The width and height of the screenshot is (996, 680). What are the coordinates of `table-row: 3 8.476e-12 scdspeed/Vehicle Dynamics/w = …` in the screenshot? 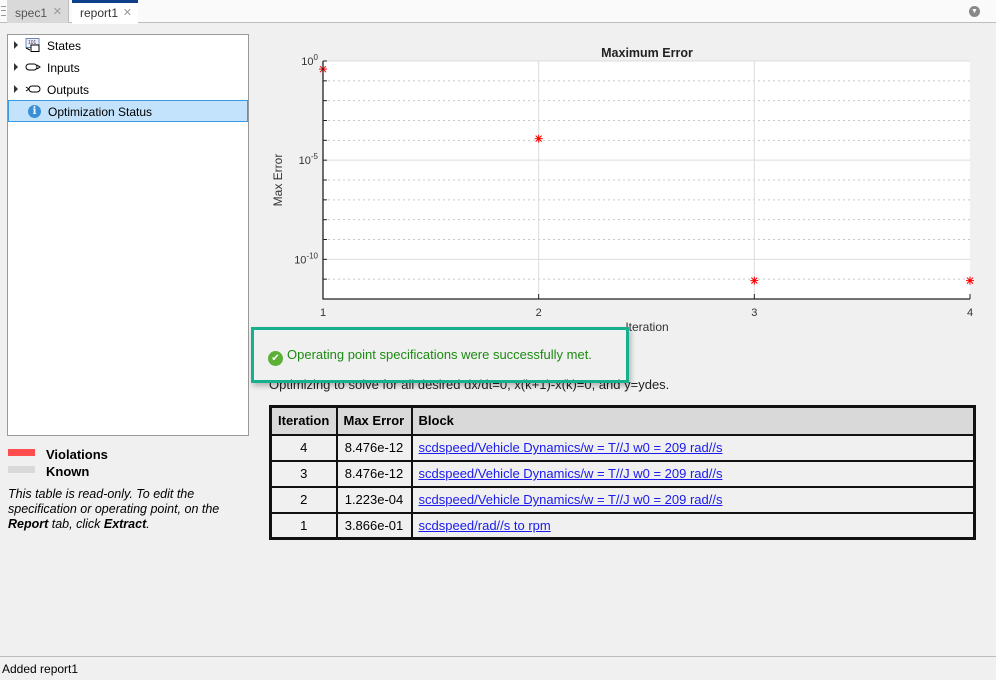 It's located at (622, 473).